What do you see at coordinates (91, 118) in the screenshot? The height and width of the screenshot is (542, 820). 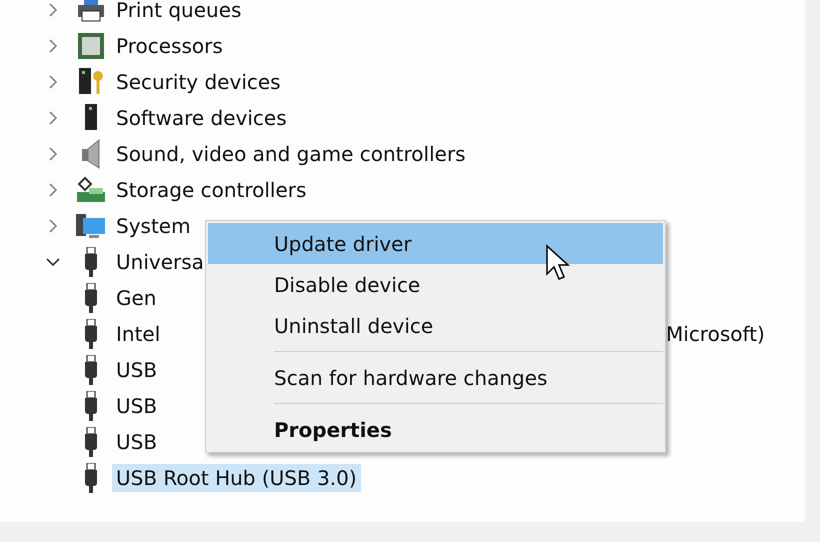 I see `tower-icon` at bounding box center [91, 118].